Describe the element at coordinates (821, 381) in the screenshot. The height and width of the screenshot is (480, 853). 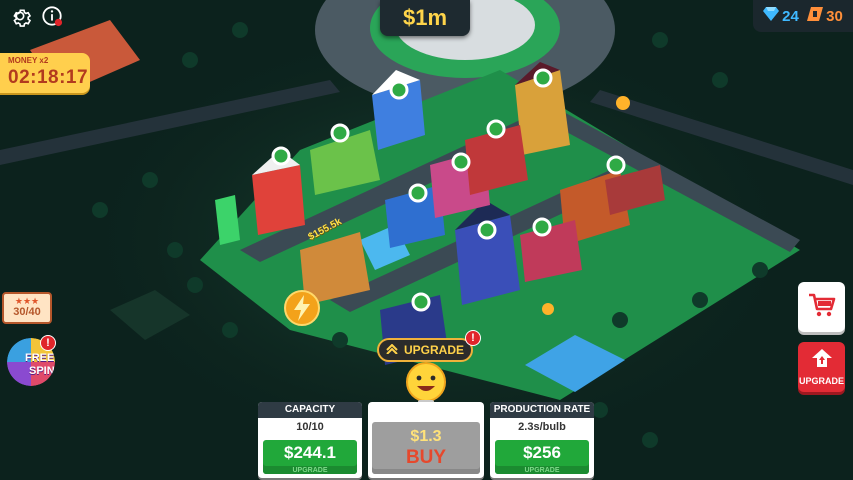
I see `upgrade-menu-label: UPGRADE` at that location.